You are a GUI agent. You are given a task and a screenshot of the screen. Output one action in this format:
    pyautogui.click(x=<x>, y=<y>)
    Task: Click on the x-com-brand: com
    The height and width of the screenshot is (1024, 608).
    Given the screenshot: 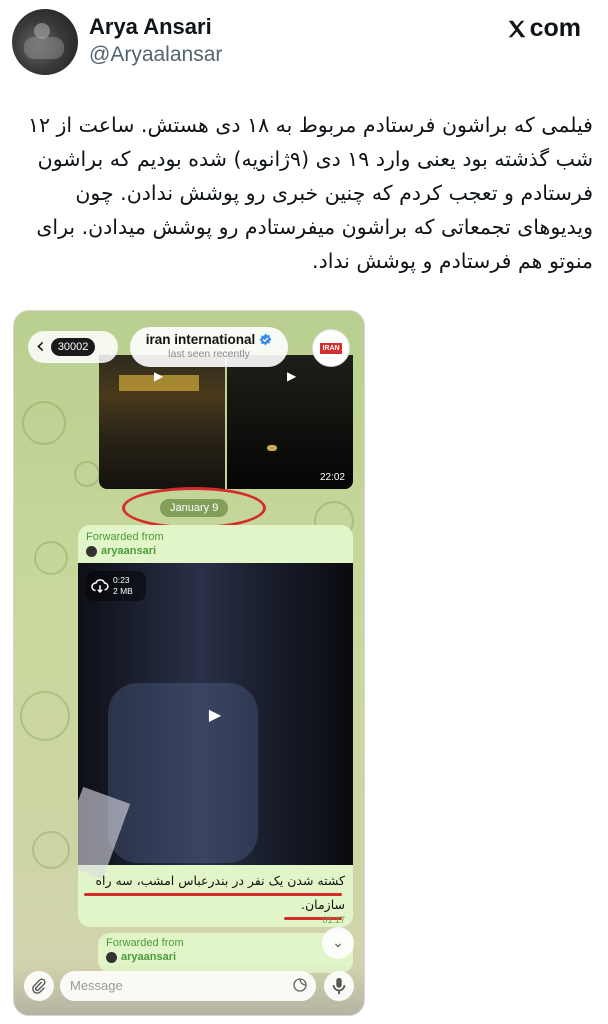 What is the action you would take?
    pyautogui.click(x=543, y=28)
    